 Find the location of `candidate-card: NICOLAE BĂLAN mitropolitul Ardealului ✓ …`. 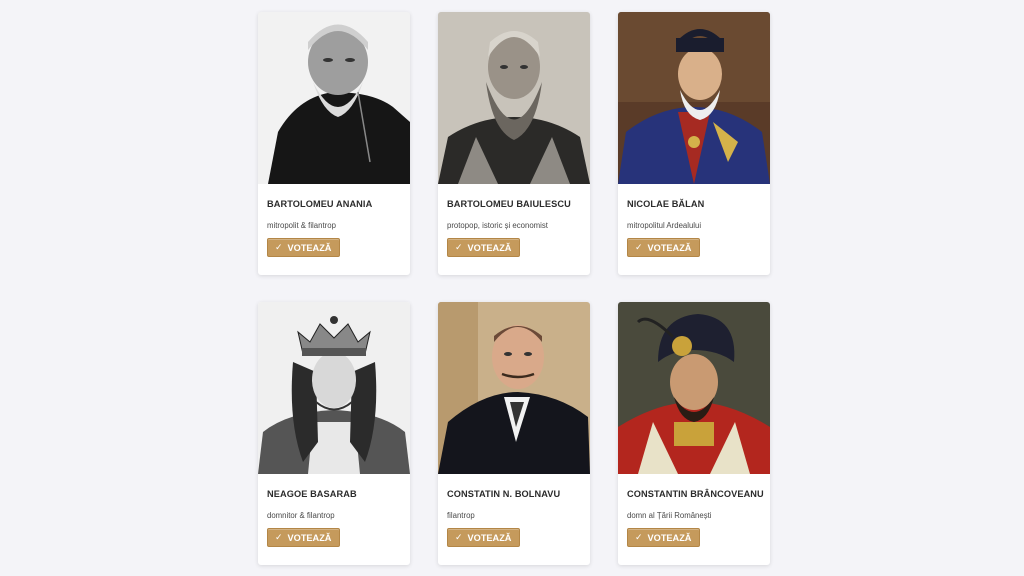

candidate-card: NICOLAE BĂLAN mitropolitul Ardealului ✓ … is located at coordinates (694, 143).